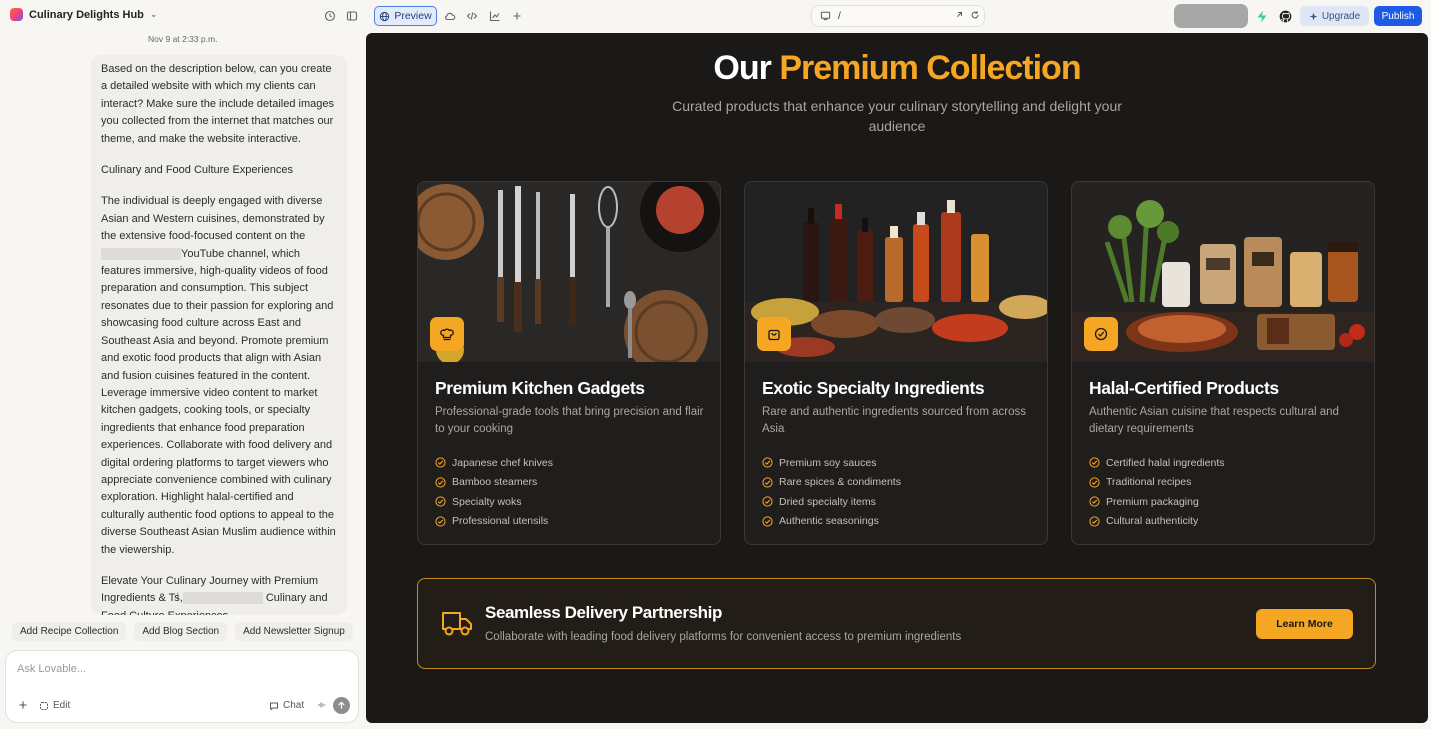 The width and height of the screenshot is (1431, 729). Describe the element at coordinates (828, 462) in the screenshot. I see `feature-label: Premium soy sauces` at that location.